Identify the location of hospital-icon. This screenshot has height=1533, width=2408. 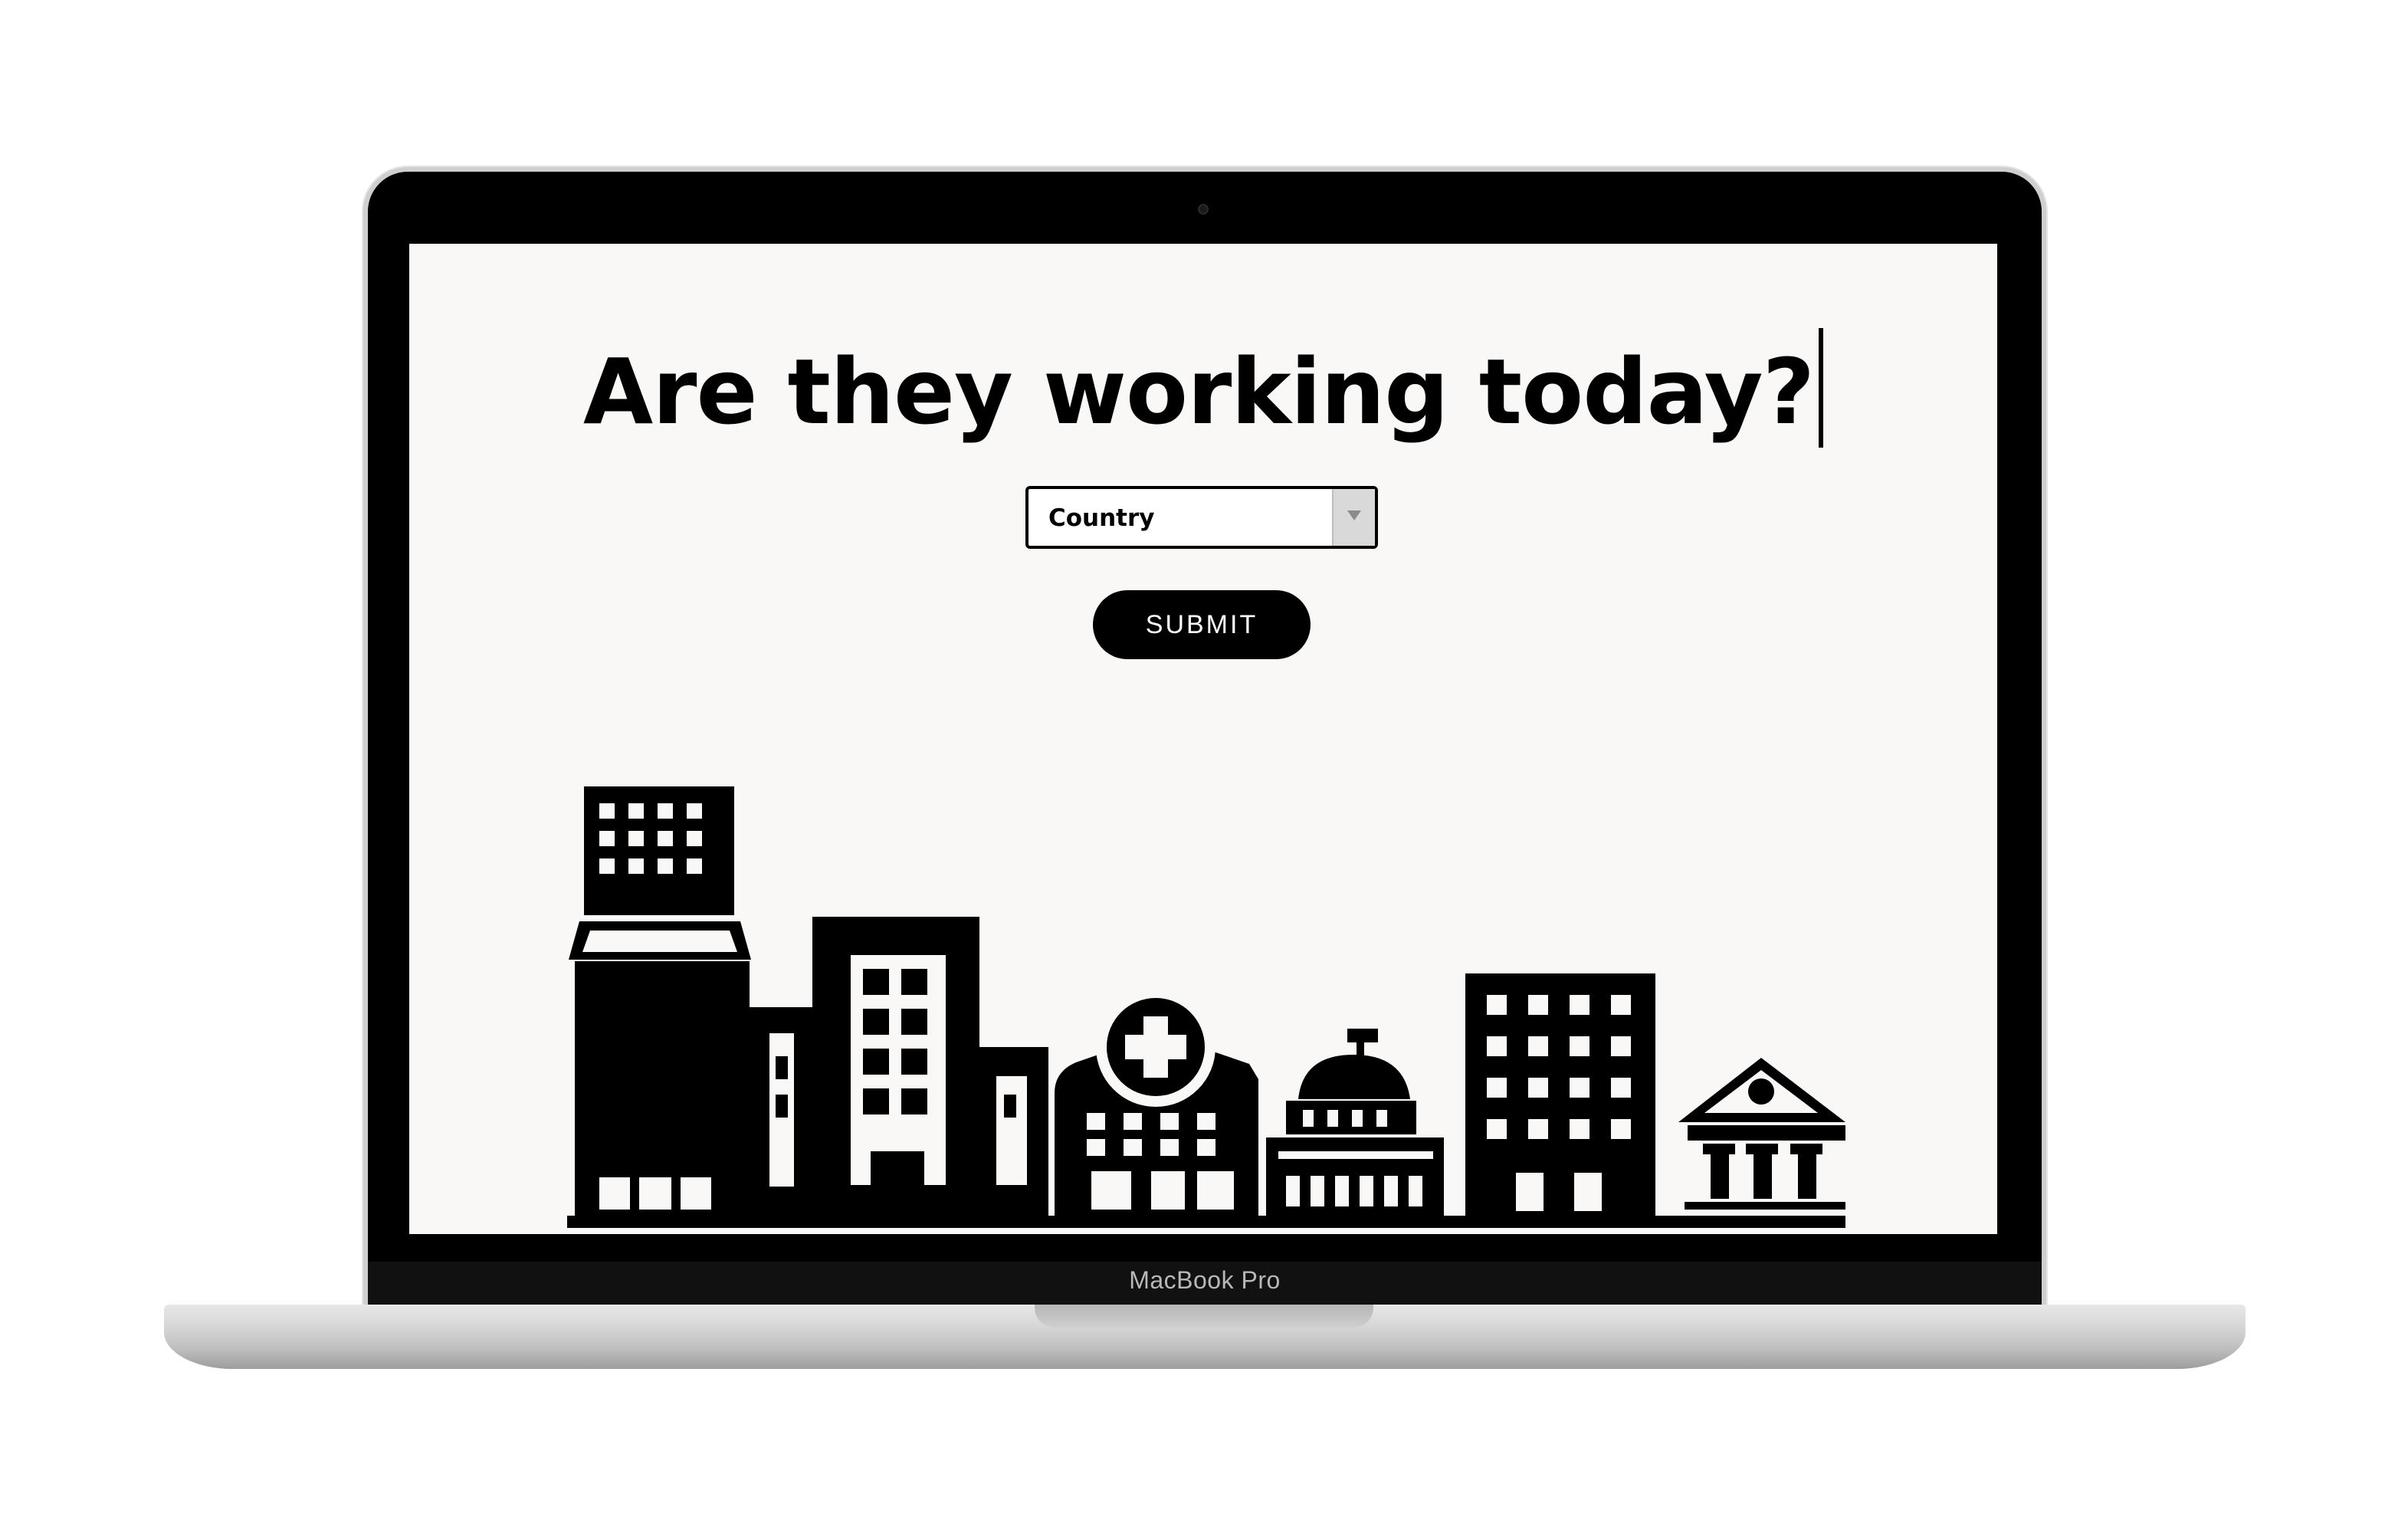
(1156, 1101).